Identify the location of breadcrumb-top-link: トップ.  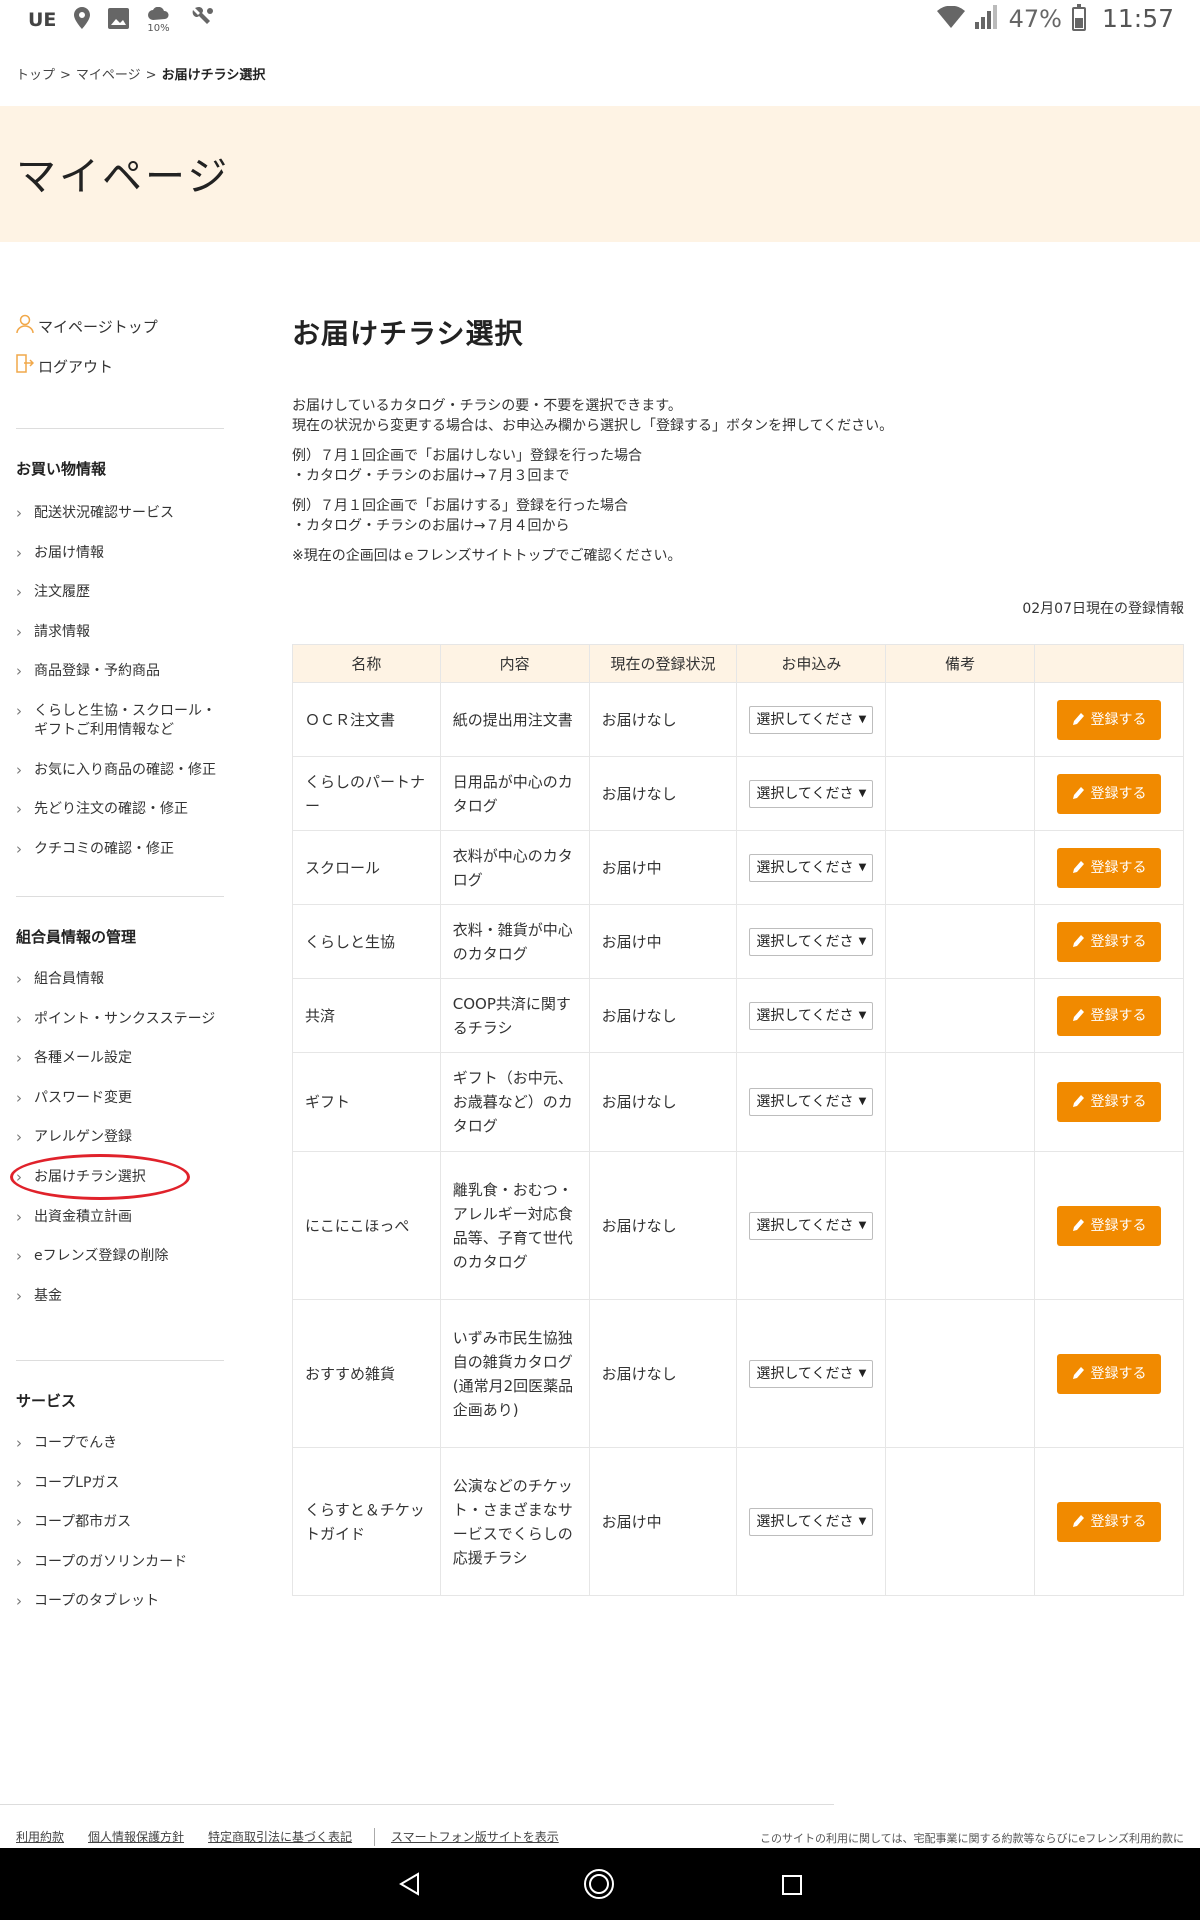
(35, 75).